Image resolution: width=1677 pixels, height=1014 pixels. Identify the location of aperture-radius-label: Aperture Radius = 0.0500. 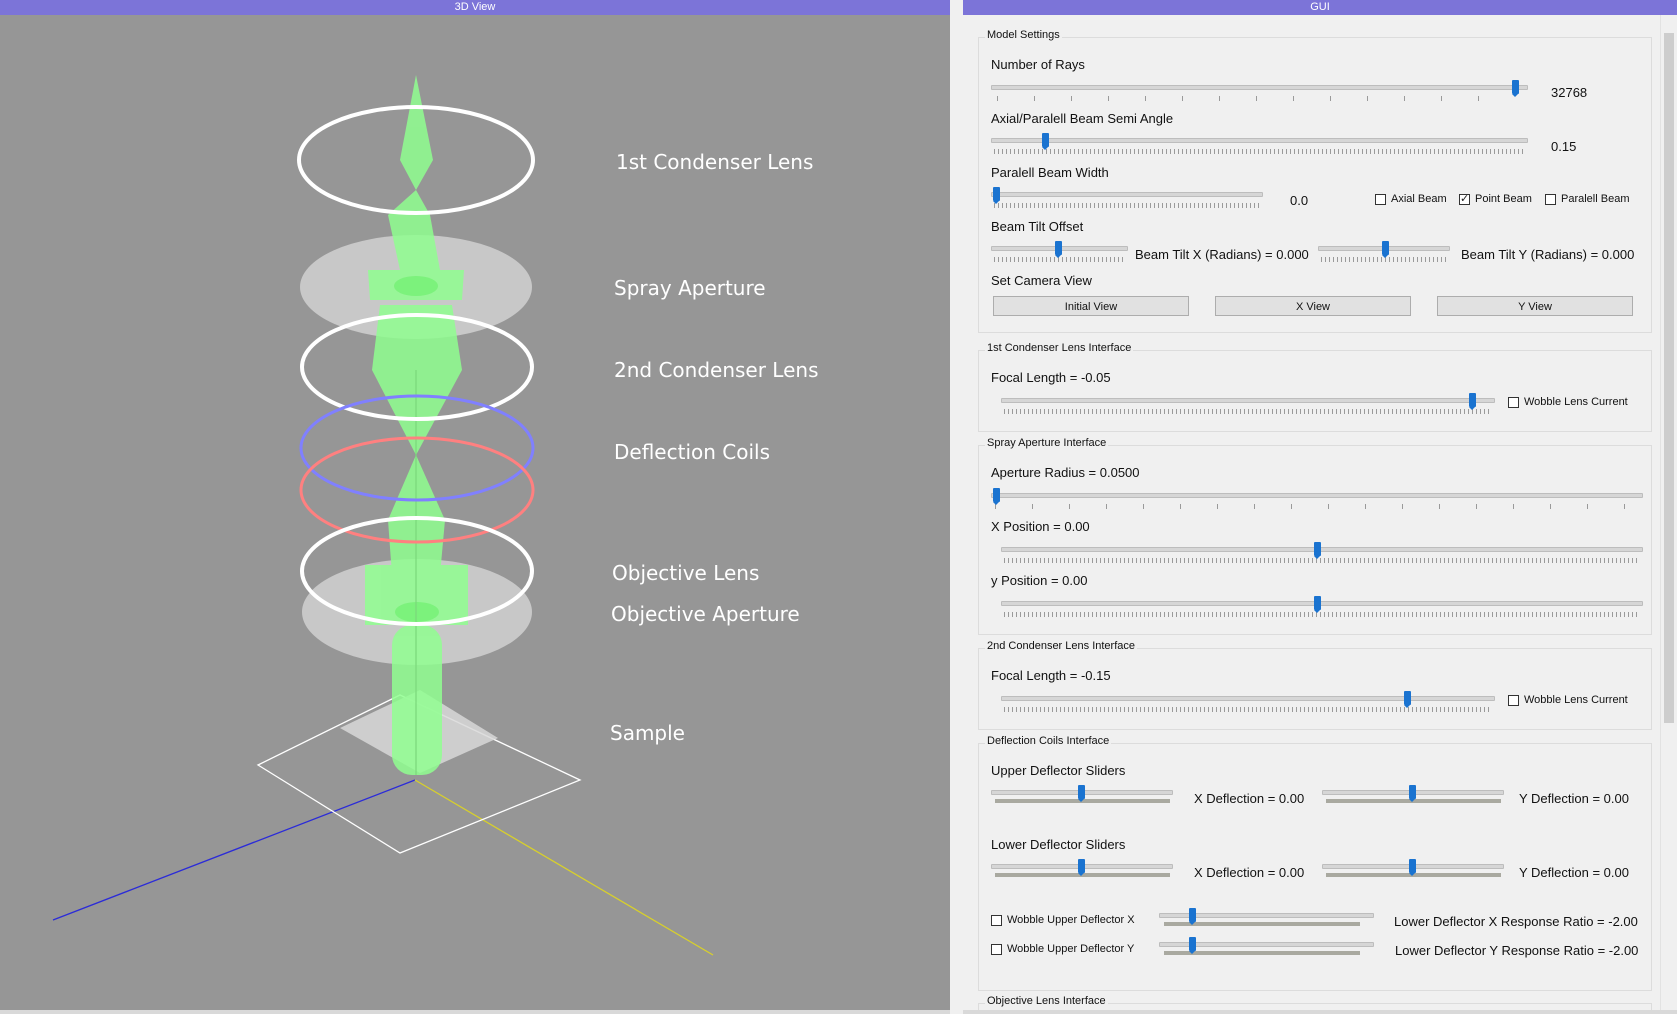
(1065, 472).